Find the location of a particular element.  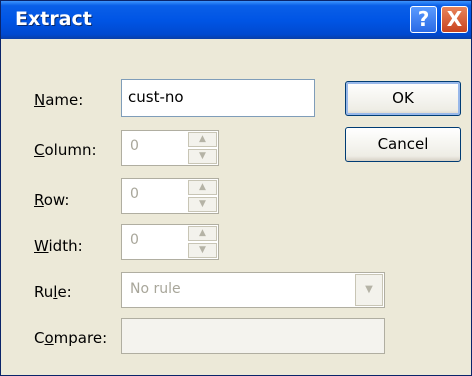

row-spin-down-icon: ▼ is located at coordinates (202, 204).